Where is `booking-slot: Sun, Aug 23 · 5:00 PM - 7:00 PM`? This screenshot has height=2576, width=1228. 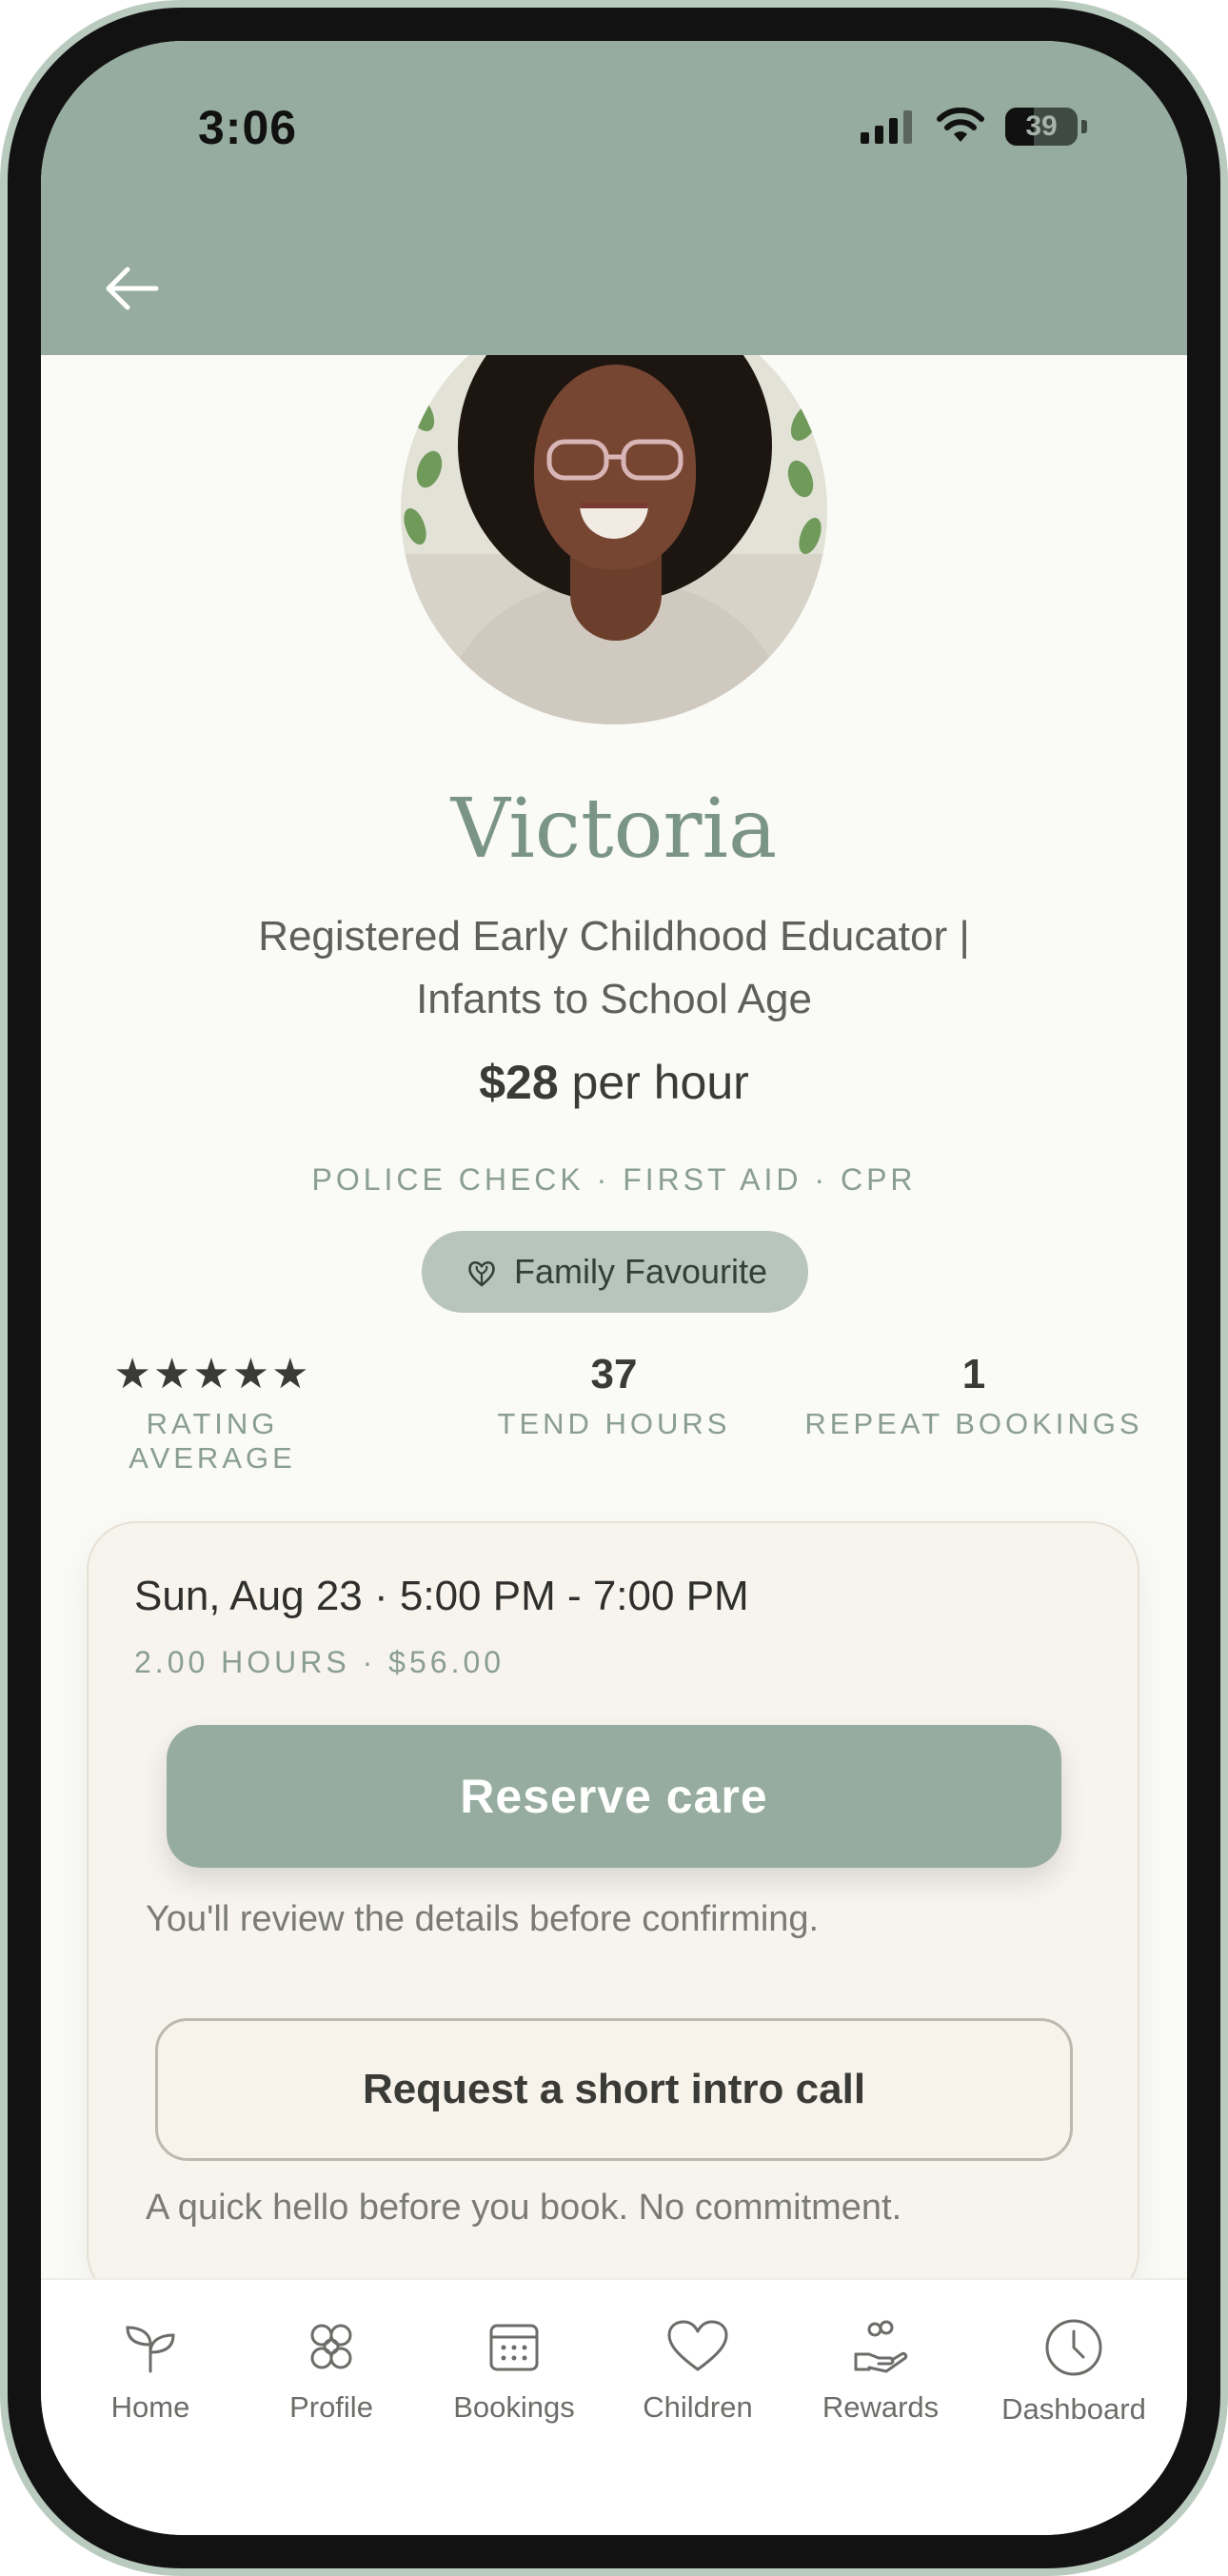 booking-slot: Sun, Aug 23 · 5:00 PM - 7:00 PM is located at coordinates (441, 1596).